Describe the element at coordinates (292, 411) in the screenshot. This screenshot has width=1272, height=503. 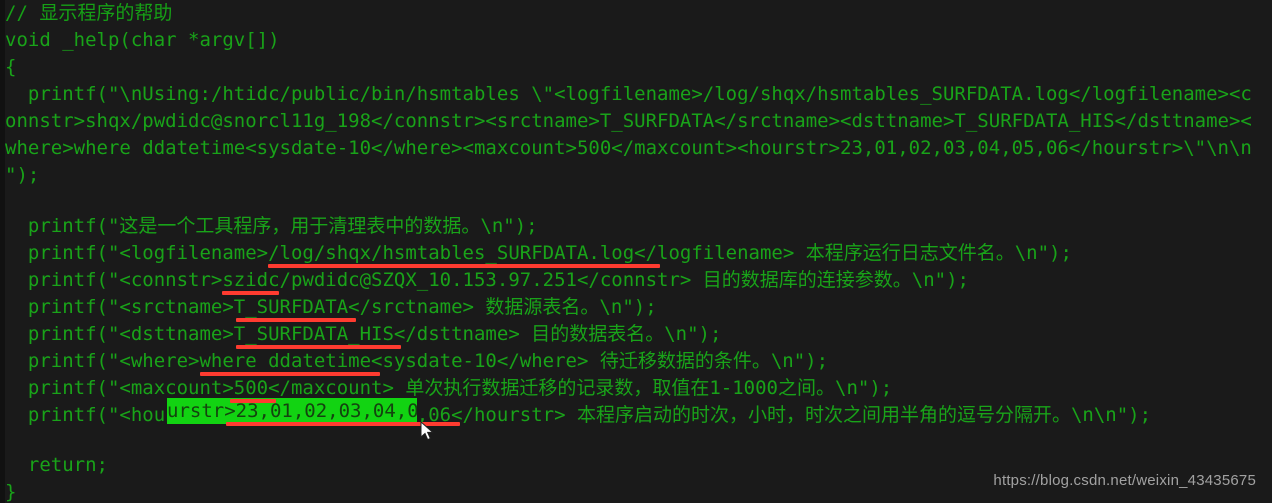
I see `selected-text: urstr>23,01,02,03,04,0` at that location.